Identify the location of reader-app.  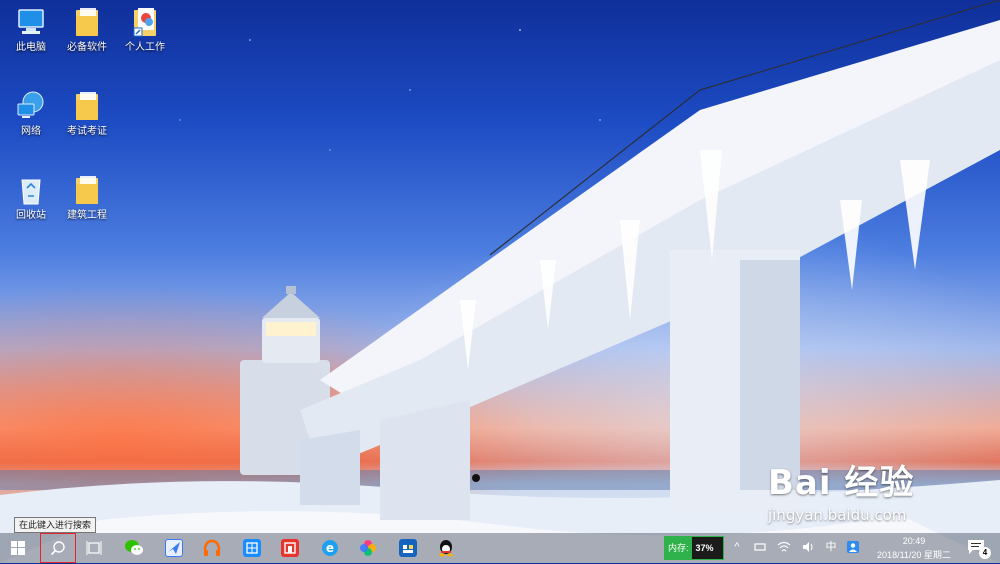
(290, 548).